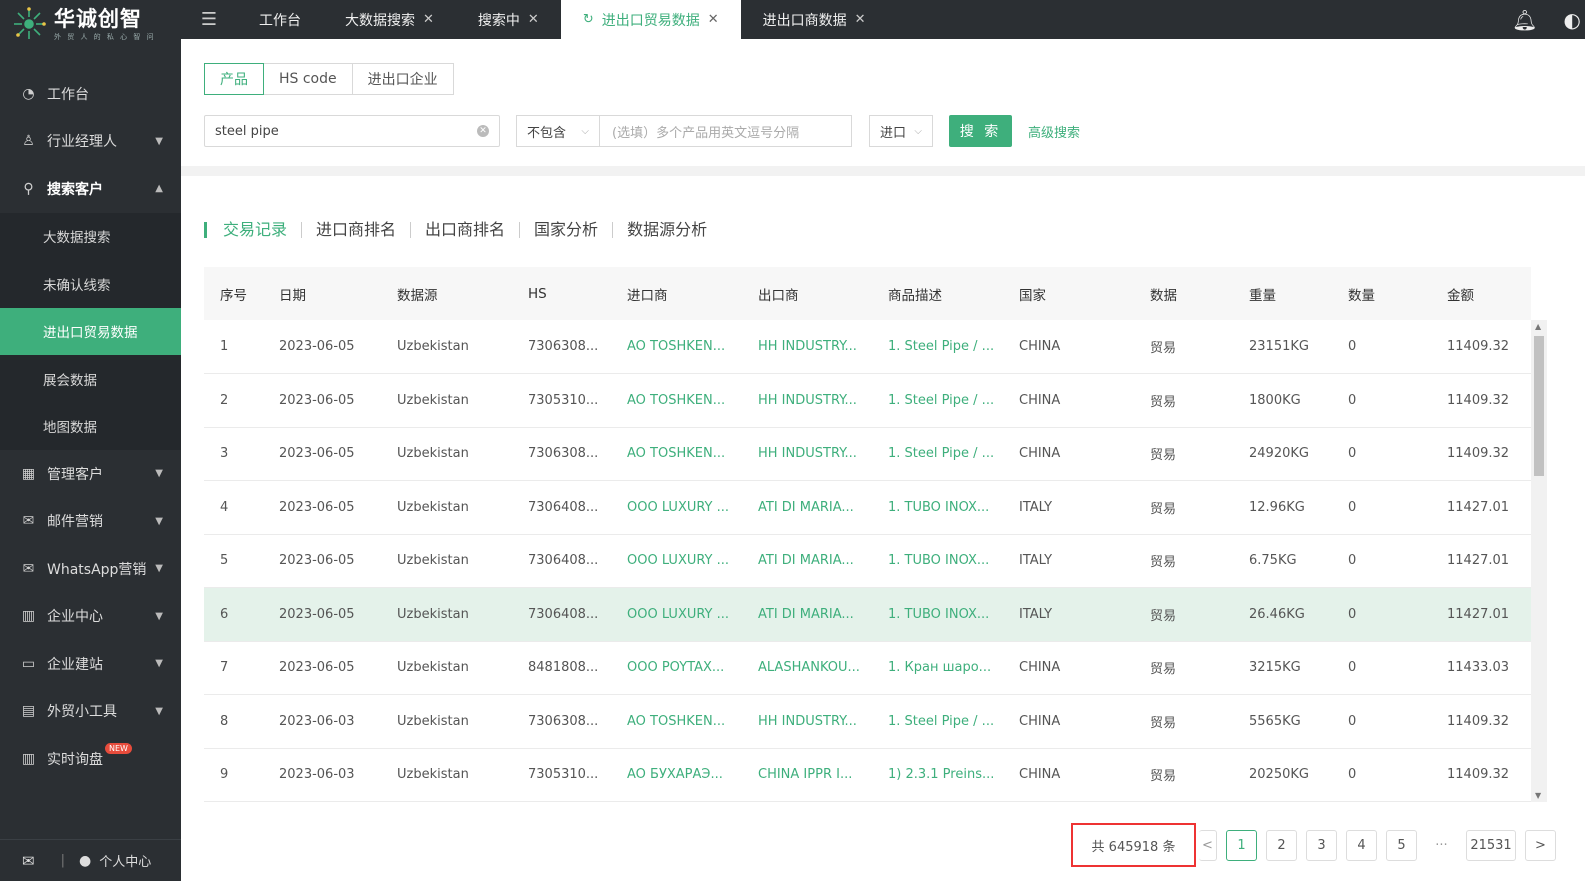 The image size is (1585, 881). Describe the element at coordinates (90, 284) in the screenshot. I see `sidebar-subitem-unconfirmed-leads: 未确认线索` at that location.